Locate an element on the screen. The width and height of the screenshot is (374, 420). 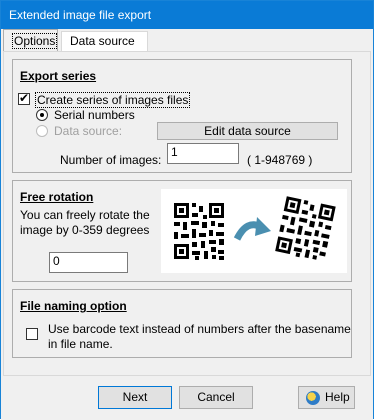
range-text: ( 1-948769 ) is located at coordinates (280, 160).